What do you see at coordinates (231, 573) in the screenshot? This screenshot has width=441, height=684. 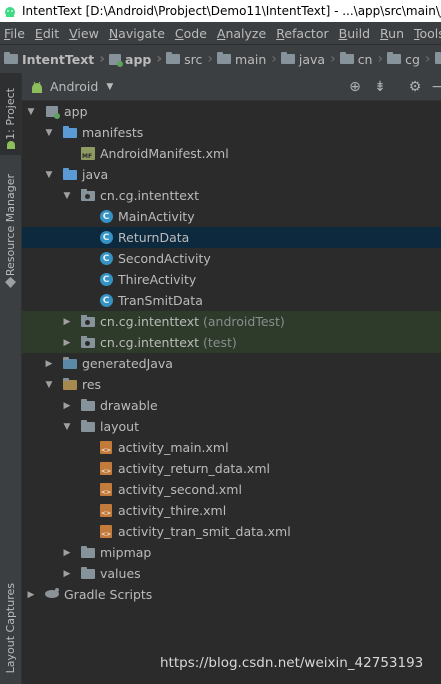 I see `tree-item-values: ▶ values` at bounding box center [231, 573].